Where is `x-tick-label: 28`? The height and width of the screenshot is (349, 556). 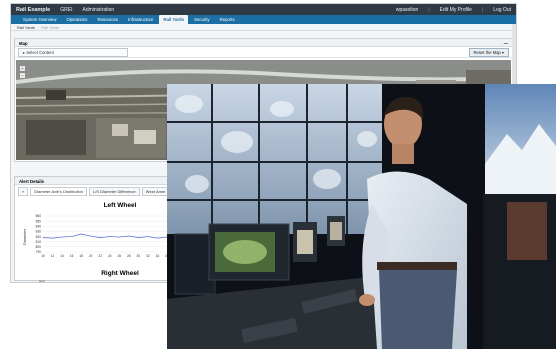 x-tick-label: 28 is located at coordinates (129, 256).